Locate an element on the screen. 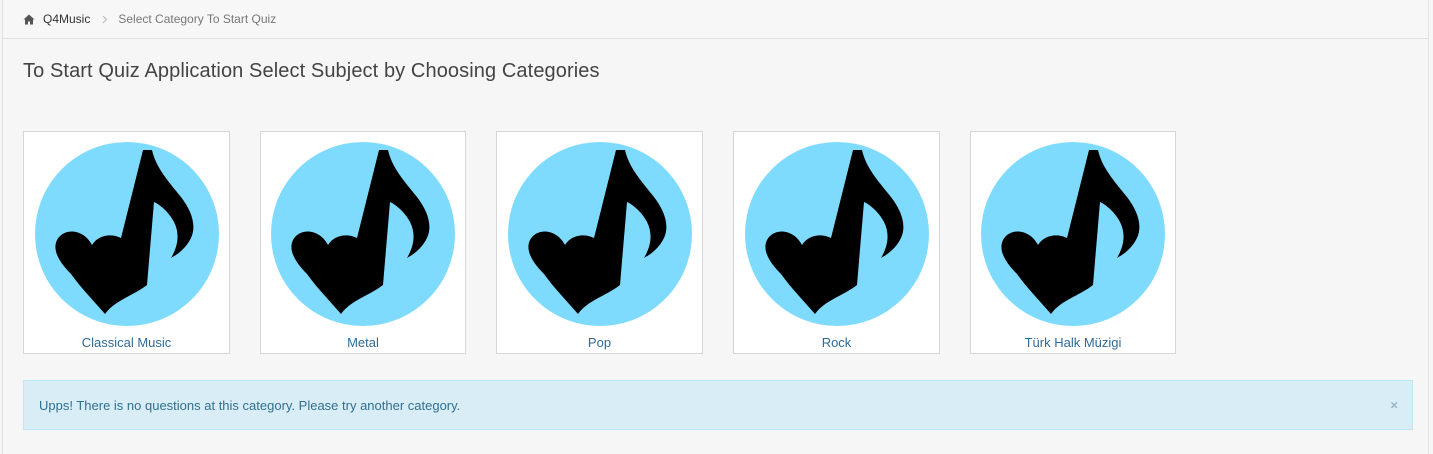 This screenshot has width=1433, height=454. breadcrumb-current: Select Category To Start Quiz is located at coordinates (197, 19).